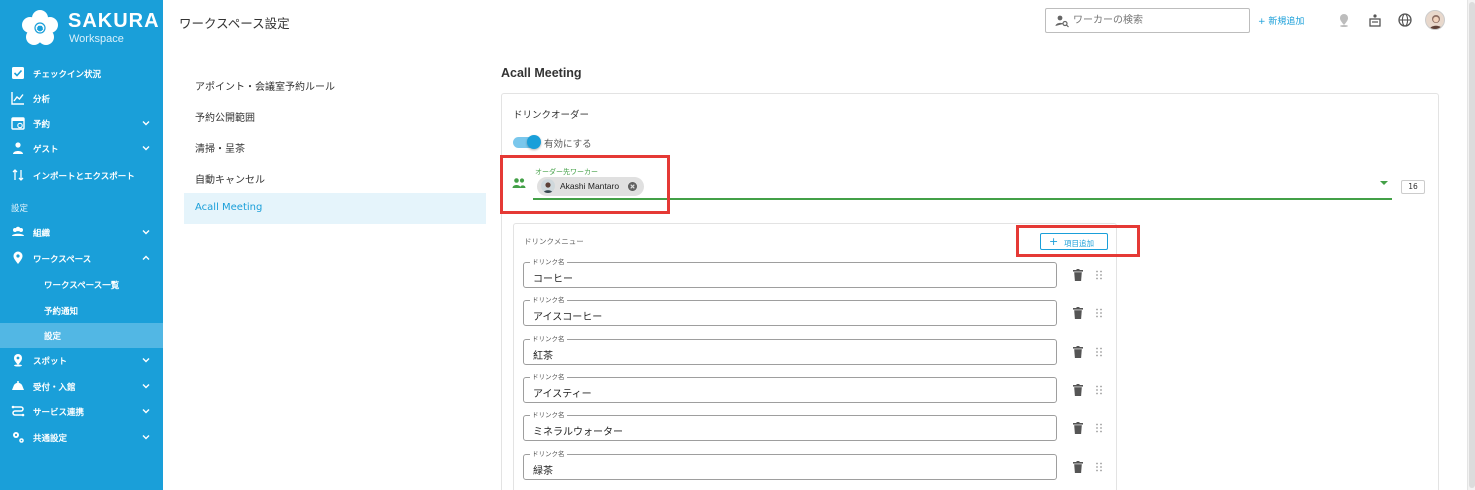  Describe the element at coordinates (20, 209) in the screenshot. I see `settings-section-label: 設定` at that location.